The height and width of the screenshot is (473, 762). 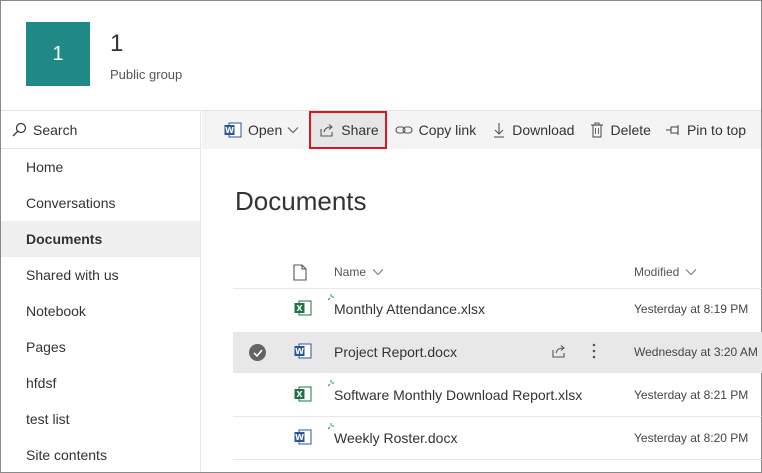 I want to click on name-column-label: Name, so click(x=350, y=272).